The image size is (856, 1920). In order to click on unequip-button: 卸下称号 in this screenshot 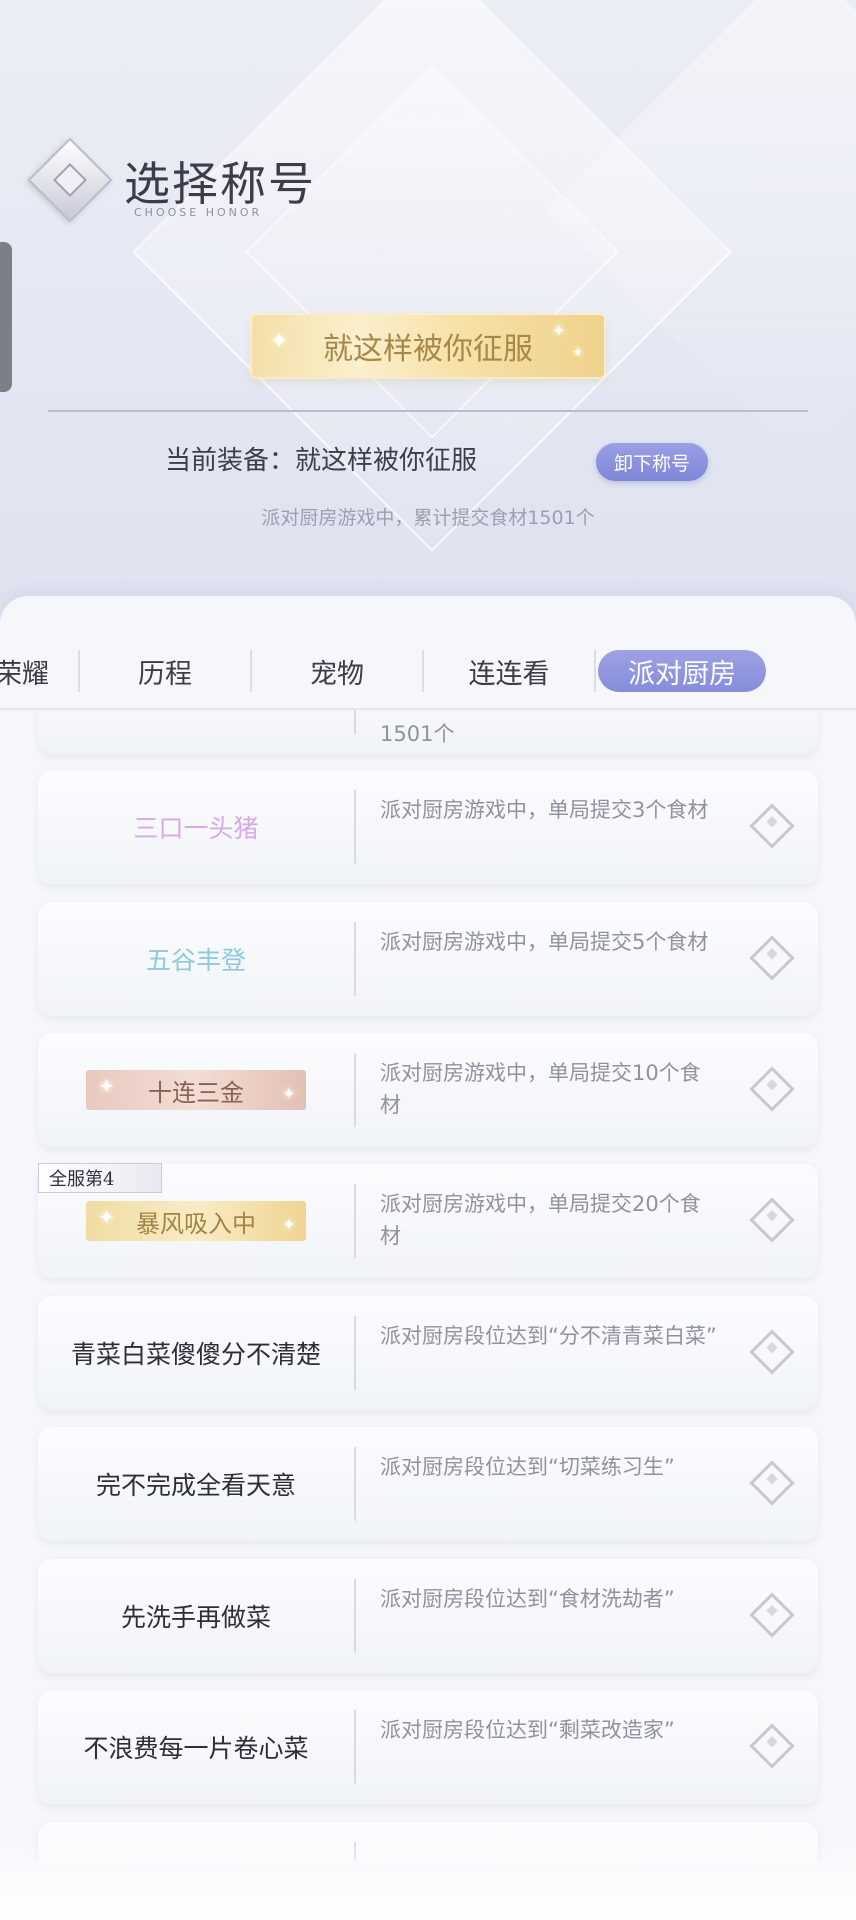, I will do `click(652, 462)`.